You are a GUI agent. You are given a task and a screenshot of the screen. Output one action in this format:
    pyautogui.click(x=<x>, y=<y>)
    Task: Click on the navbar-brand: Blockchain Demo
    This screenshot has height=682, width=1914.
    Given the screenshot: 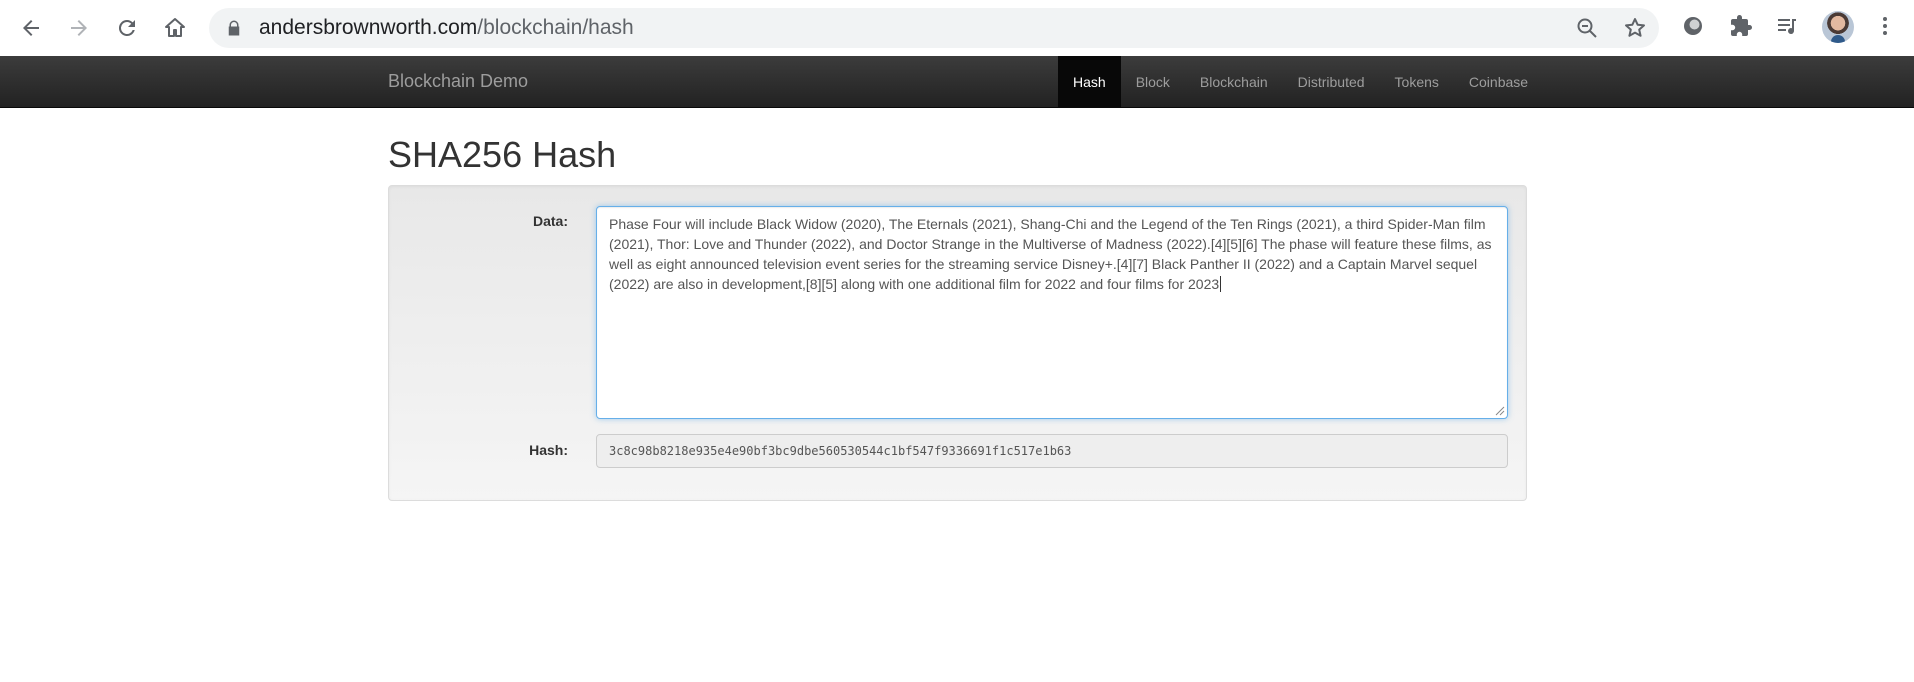 What is the action you would take?
    pyautogui.click(x=458, y=81)
    